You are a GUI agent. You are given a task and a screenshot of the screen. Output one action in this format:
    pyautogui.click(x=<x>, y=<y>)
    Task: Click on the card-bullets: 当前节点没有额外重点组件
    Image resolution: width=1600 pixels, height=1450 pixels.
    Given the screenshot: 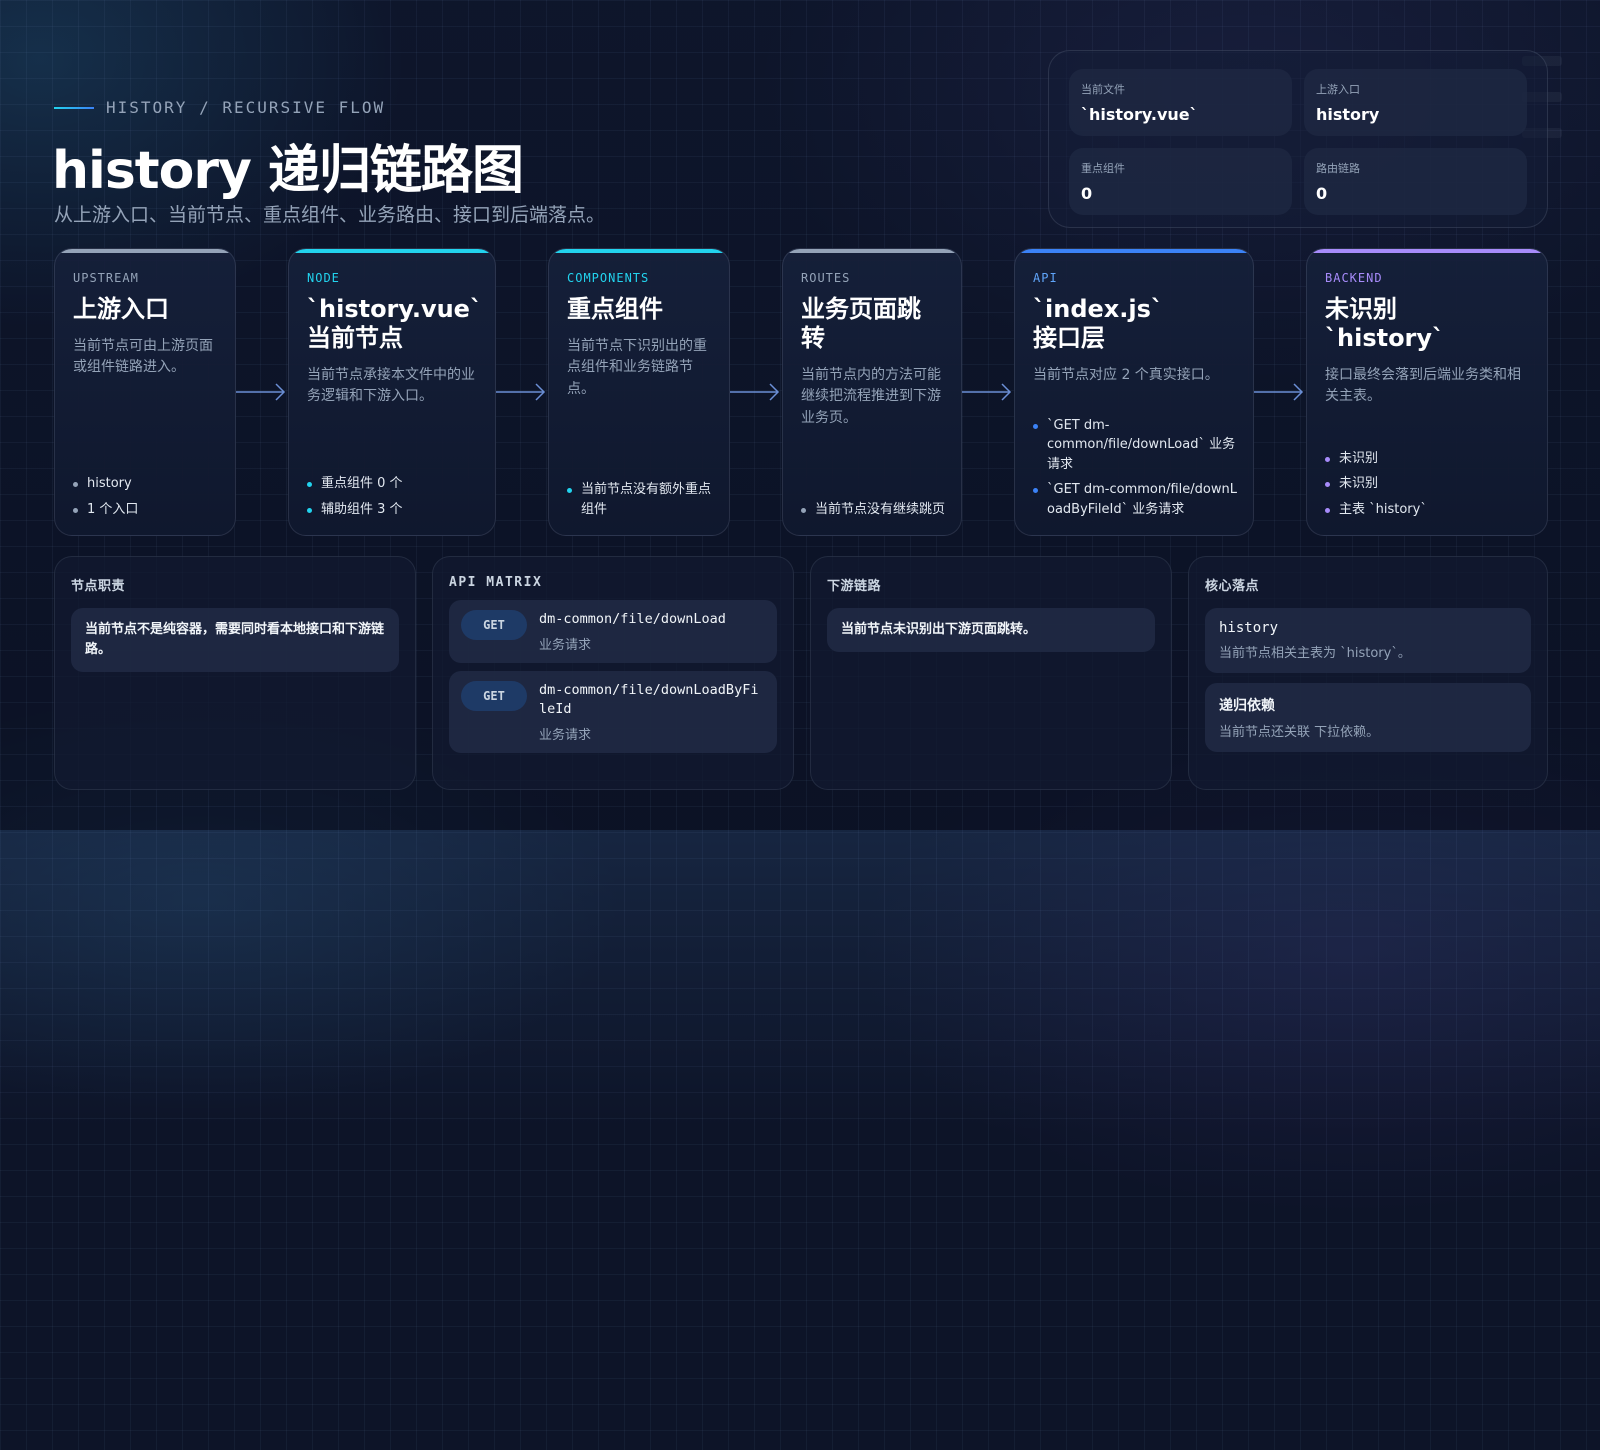 What is the action you would take?
    pyautogui.click(x=641, y=496)
    